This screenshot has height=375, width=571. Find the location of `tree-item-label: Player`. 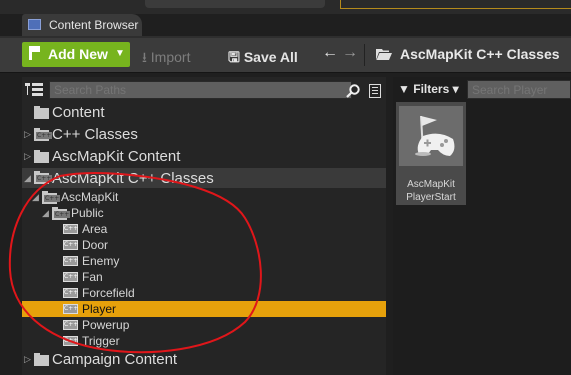

tree-item-label: Player is located at coordinates (99, 309).